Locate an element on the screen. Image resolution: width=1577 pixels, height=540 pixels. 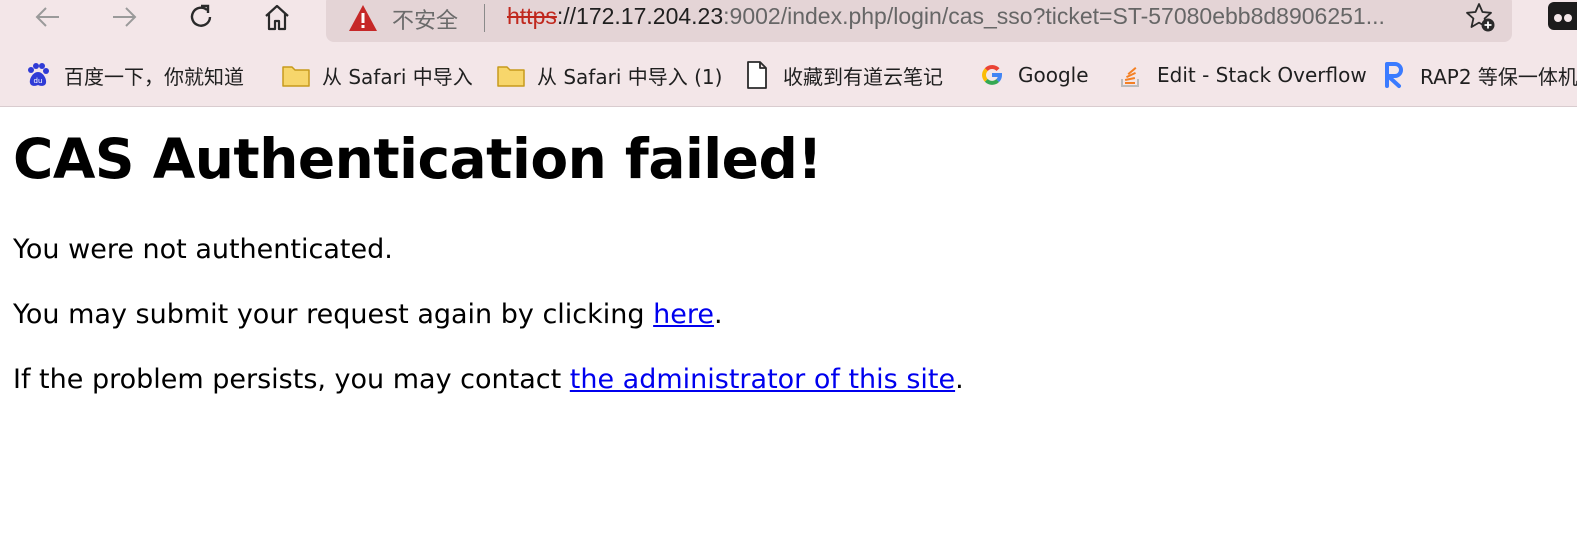
url-scheme: https is located at coordinates (532, 16).